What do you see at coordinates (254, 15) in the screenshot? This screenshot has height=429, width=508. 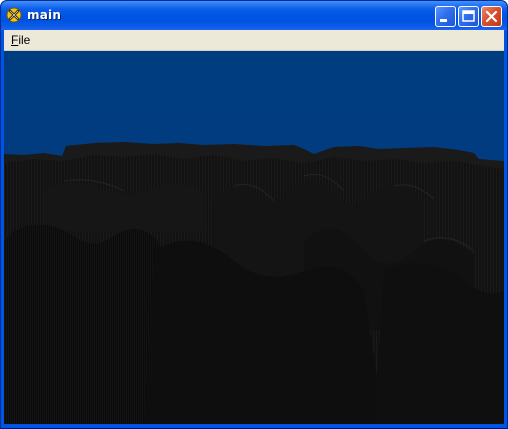 I see `title-bar: main` at bounding box center [254, 15].